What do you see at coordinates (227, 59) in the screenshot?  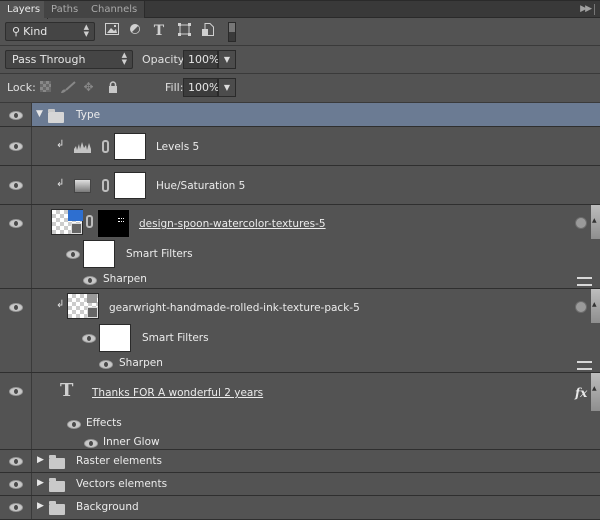 I see `opacity-dropdown-button: ▼` at bounding box center [227, 59].